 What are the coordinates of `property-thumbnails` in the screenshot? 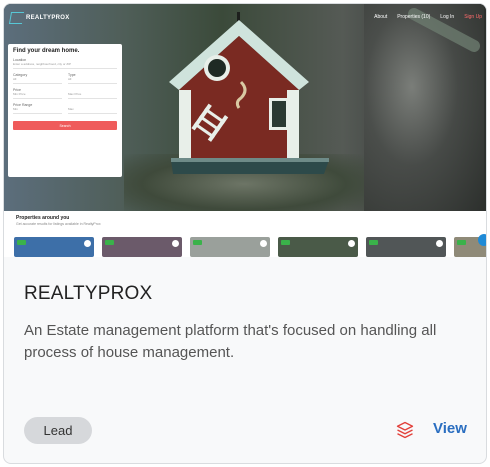 It's located at (250, 247).